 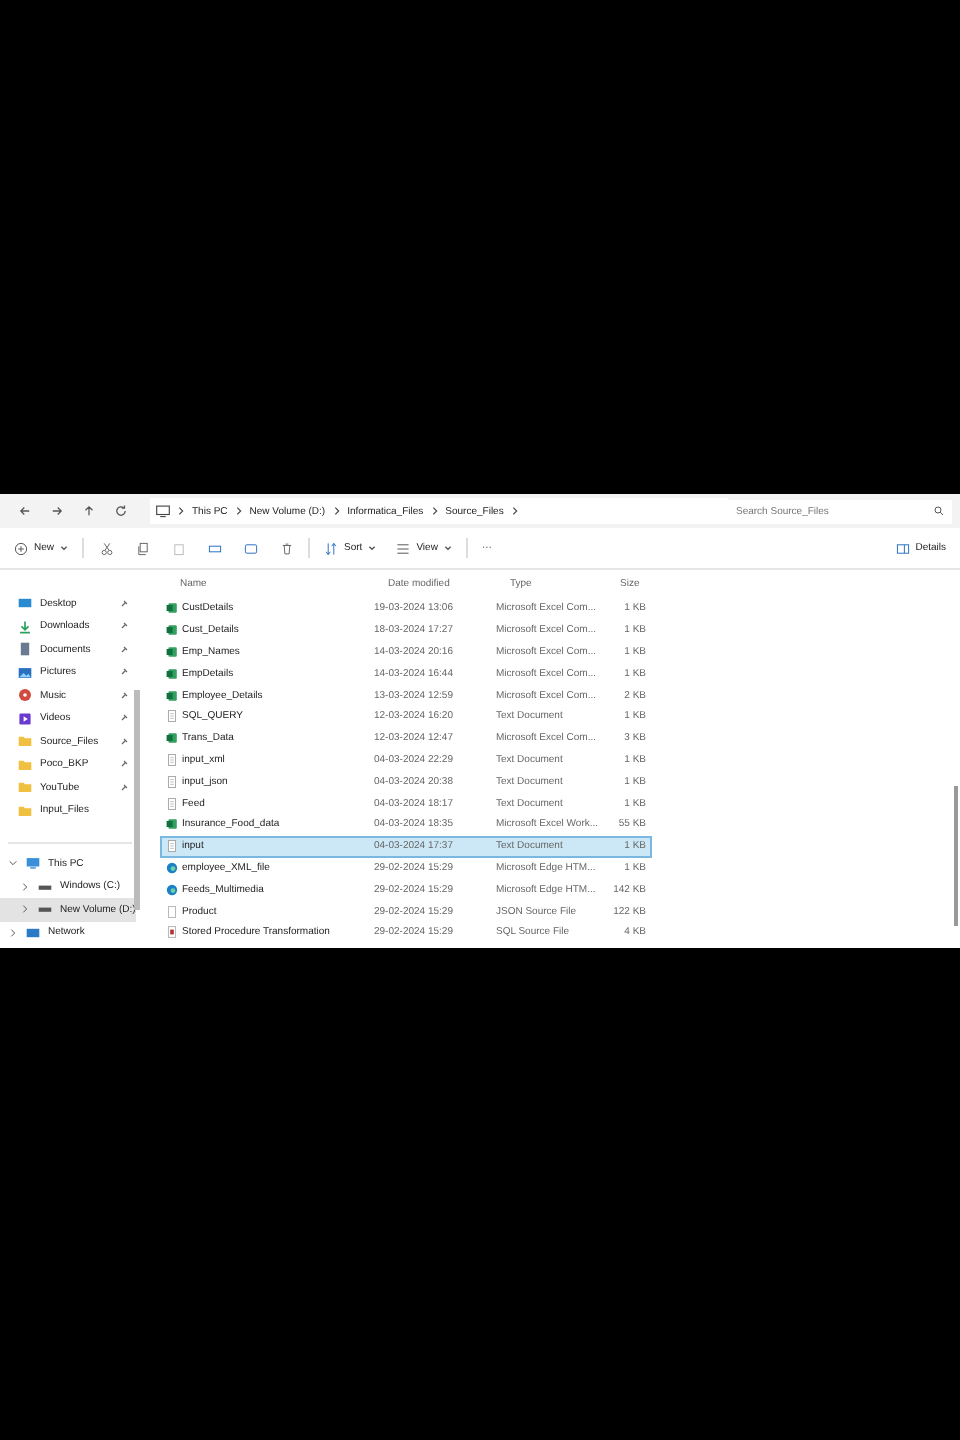 What do you see at coordinates (25, 626) in the screenshot?
I see `download-icon` at bounding box center [25, 626].